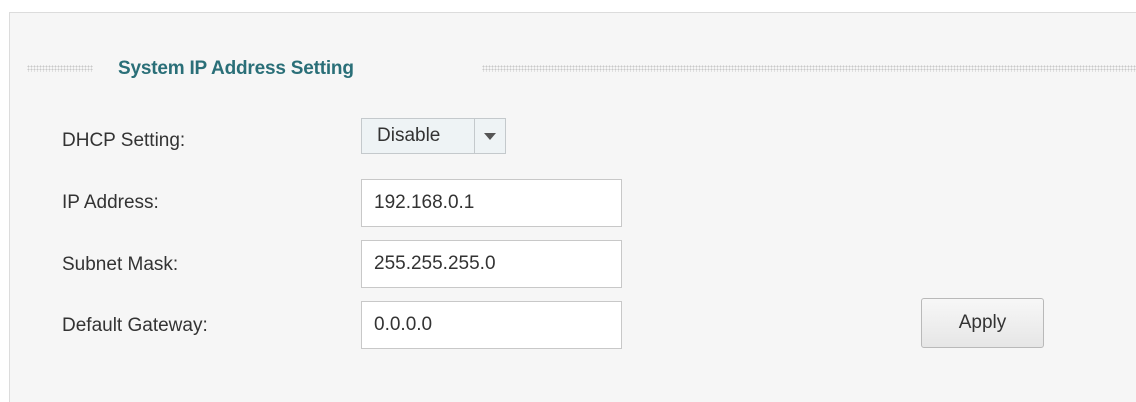 Image resolution: width=1136 pixels, height=402 pixels. Describe the element at coordinates (982, 323) in the screenshot. I see `apply-button: Apply` at that location.